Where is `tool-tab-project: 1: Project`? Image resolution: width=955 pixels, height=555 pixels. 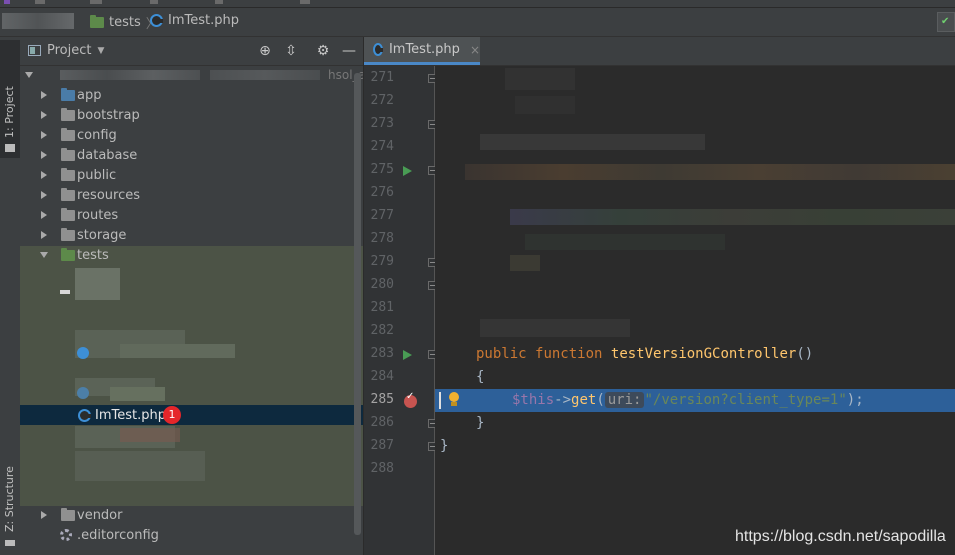
tool-tab-project: 1: Project is located at coordinates (10, 99).